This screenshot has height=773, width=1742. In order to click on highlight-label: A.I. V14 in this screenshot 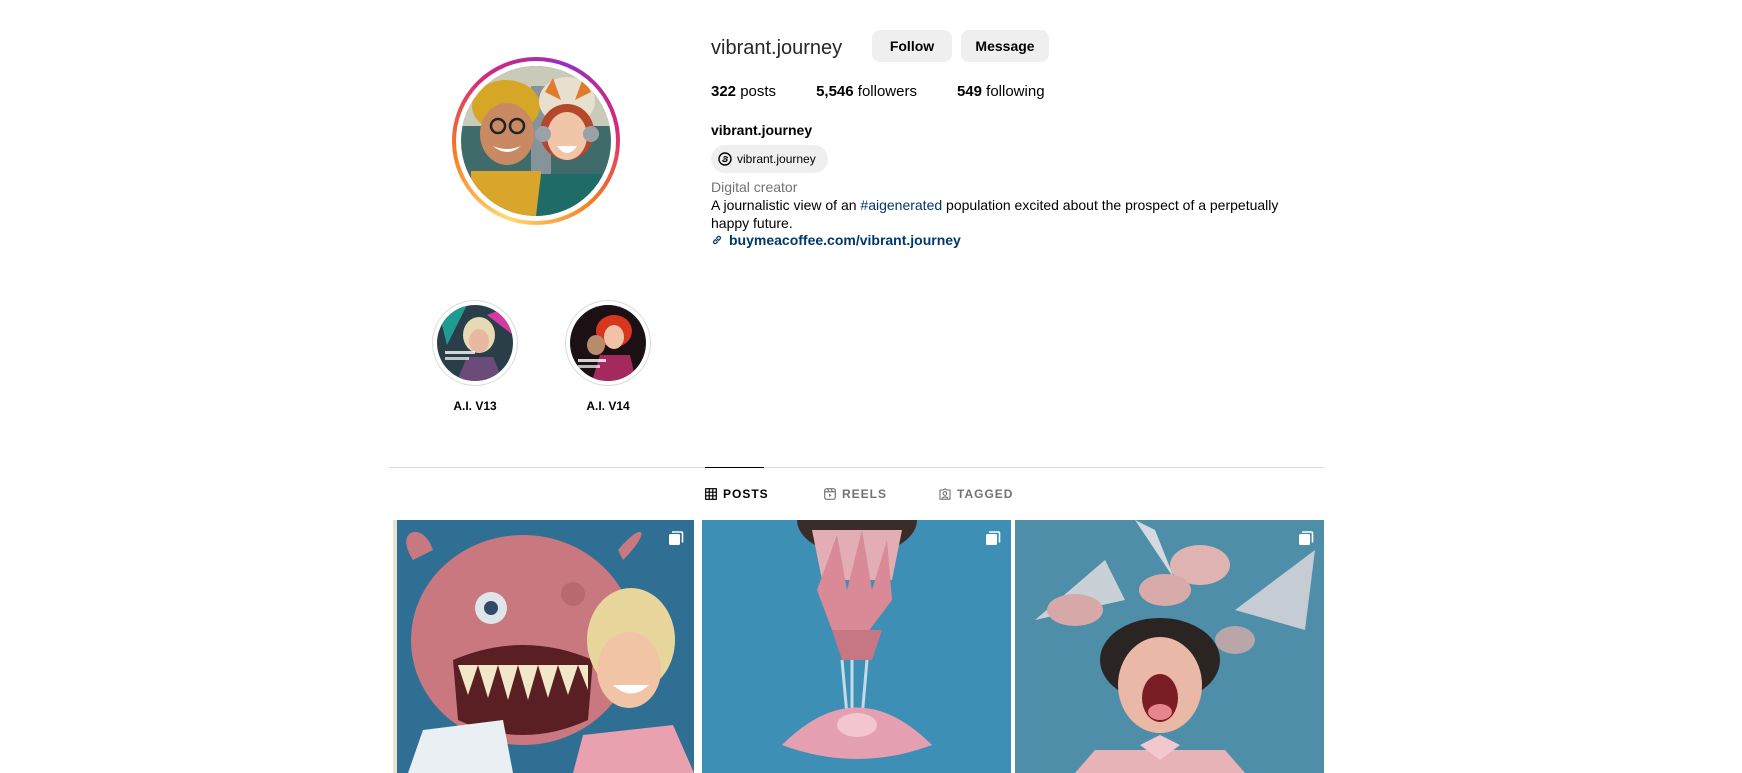, I will do `click(608, 406)`.